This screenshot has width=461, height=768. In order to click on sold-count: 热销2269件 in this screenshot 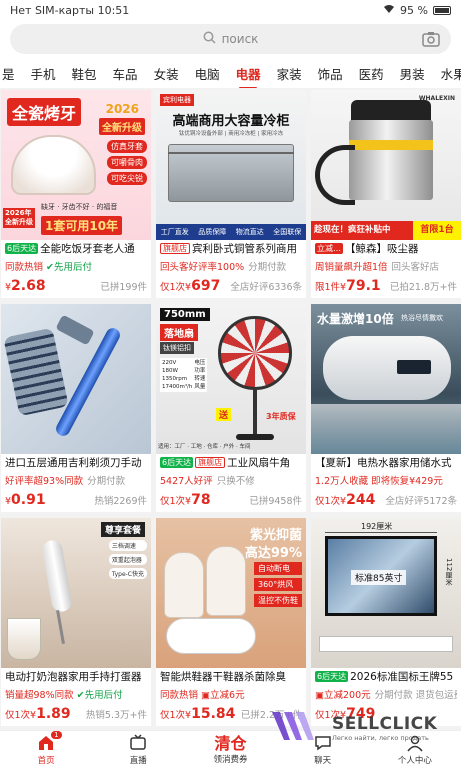, I will do `click(120, 501)`.